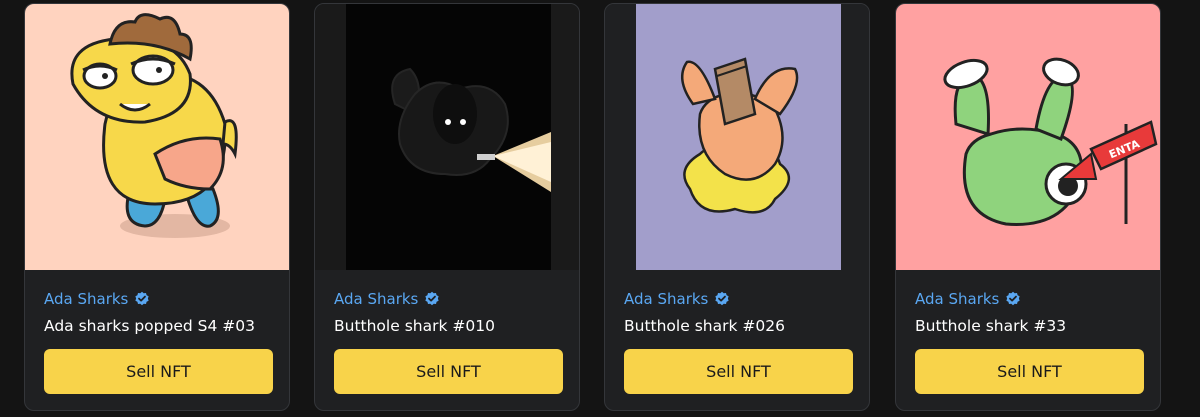 The width and height of the screenshot is (1200, 417). I want to click on nft-name: Butthole shark #026, so click(704, 326).